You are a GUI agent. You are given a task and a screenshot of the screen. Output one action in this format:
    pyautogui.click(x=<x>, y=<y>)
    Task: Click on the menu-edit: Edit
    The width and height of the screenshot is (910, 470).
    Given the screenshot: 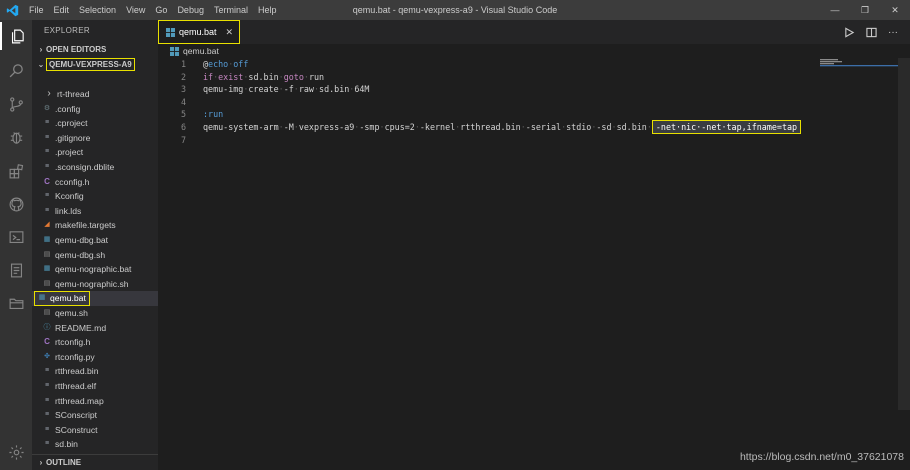 What is the action you would take?
    pyautogui.click(x=62, y=10)
    